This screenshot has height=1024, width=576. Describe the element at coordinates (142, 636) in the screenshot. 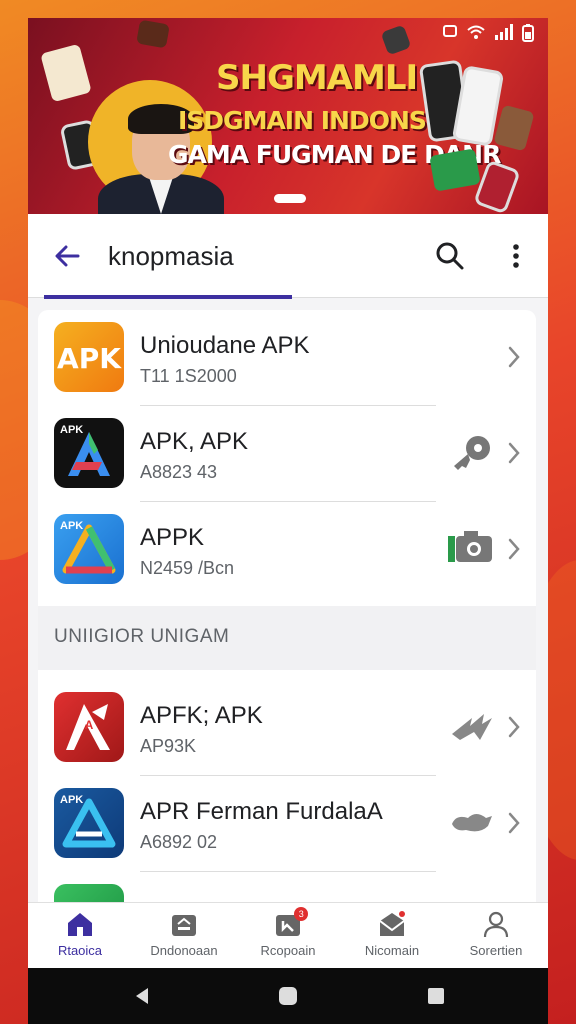

I see `section-label: UNIIGIOR UNIGAM` at that location.